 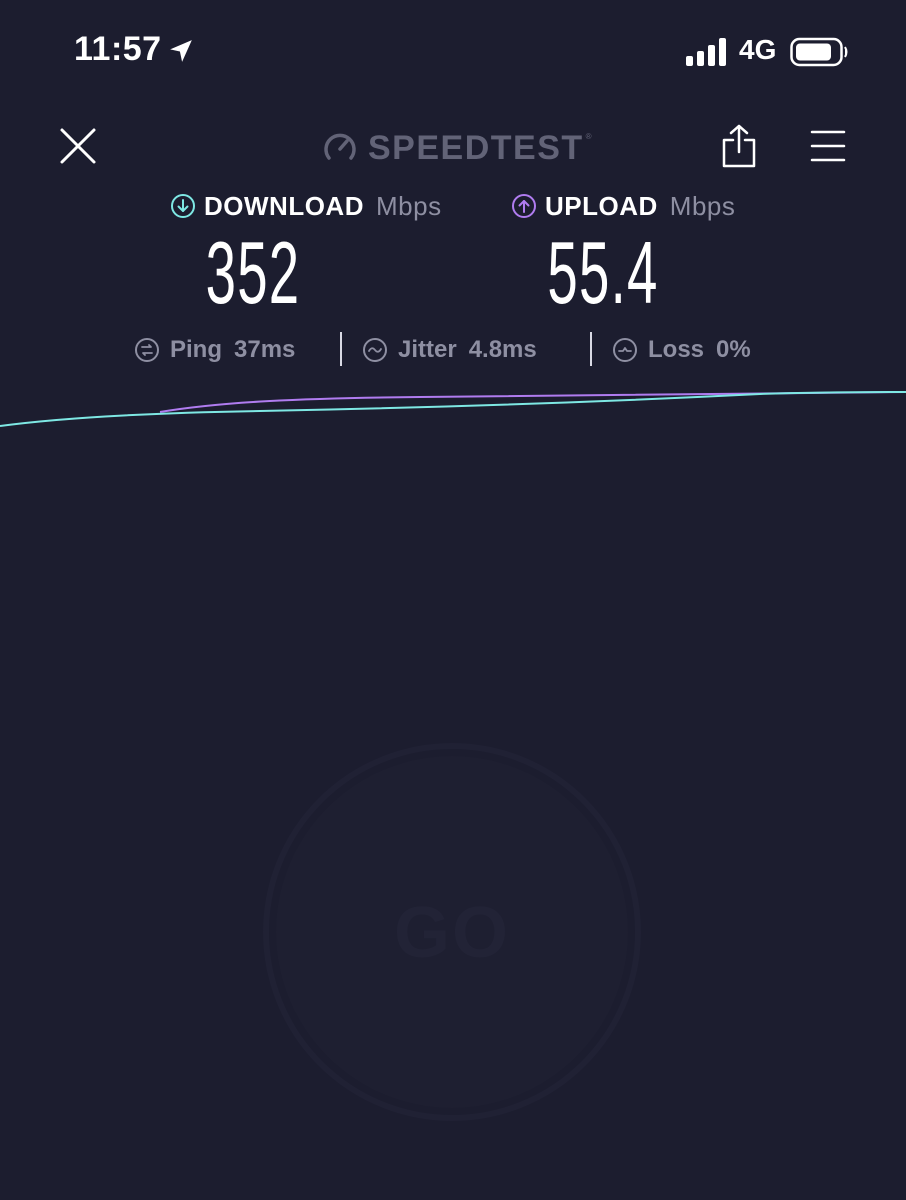 I want to click on upload-label: UPLOAD, so click(x=601, y=205).